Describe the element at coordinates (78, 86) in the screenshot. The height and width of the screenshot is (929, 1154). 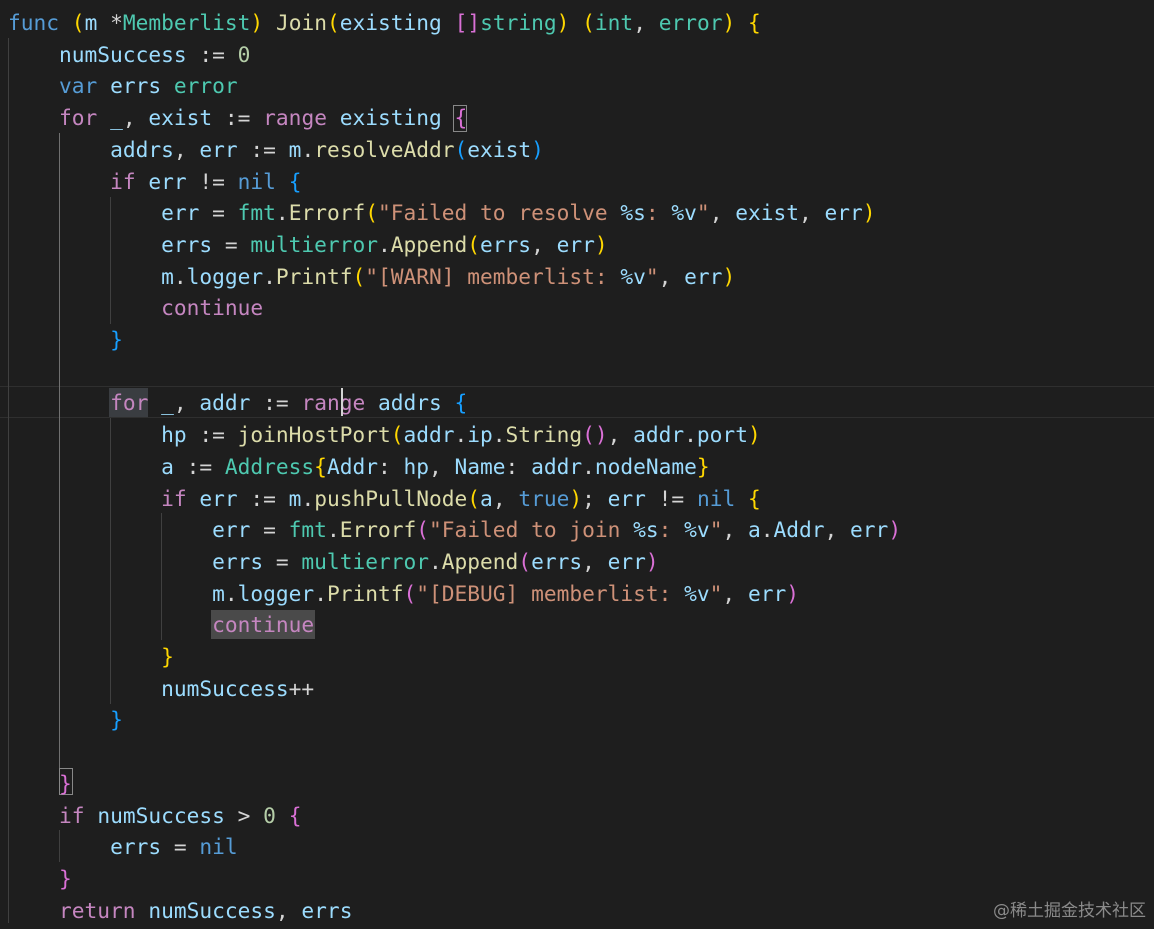
I see `code-token: var` at that location.